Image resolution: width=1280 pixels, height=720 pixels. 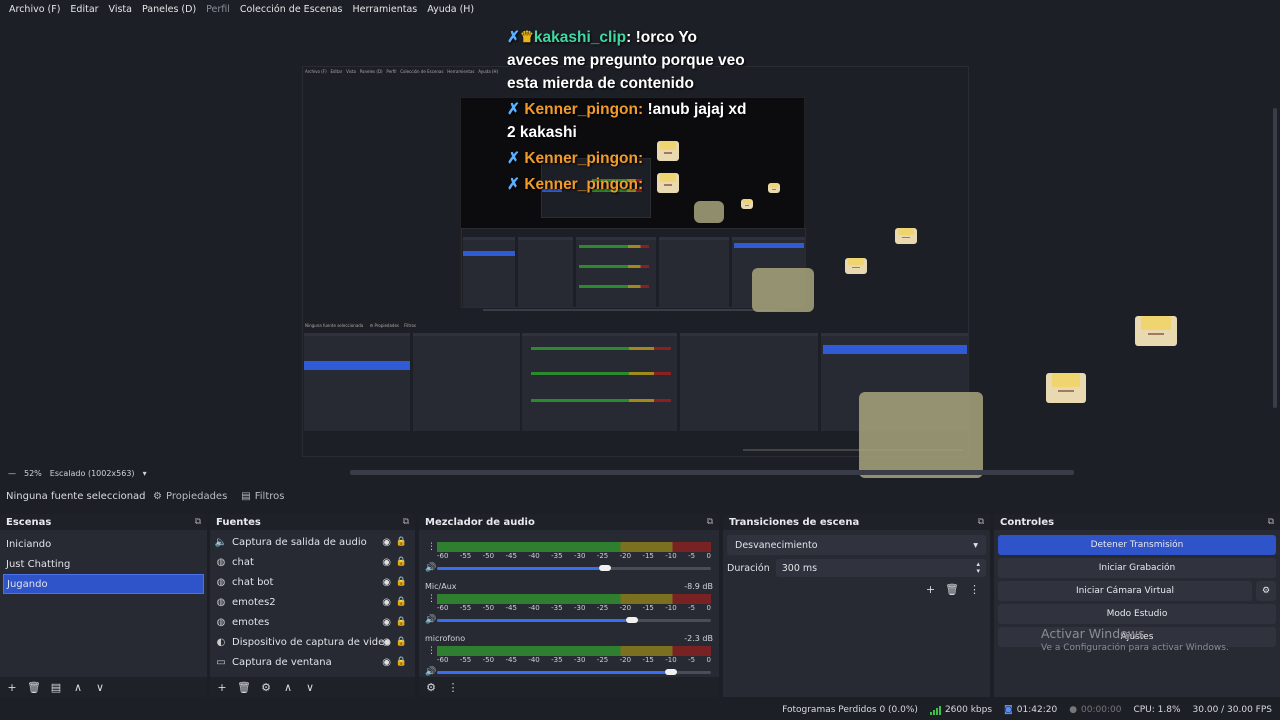 What do you see at coordinates (431, 687) in the screenshot?
I see `link-gear-icon: ⚙` at bounding box center [431, 687].